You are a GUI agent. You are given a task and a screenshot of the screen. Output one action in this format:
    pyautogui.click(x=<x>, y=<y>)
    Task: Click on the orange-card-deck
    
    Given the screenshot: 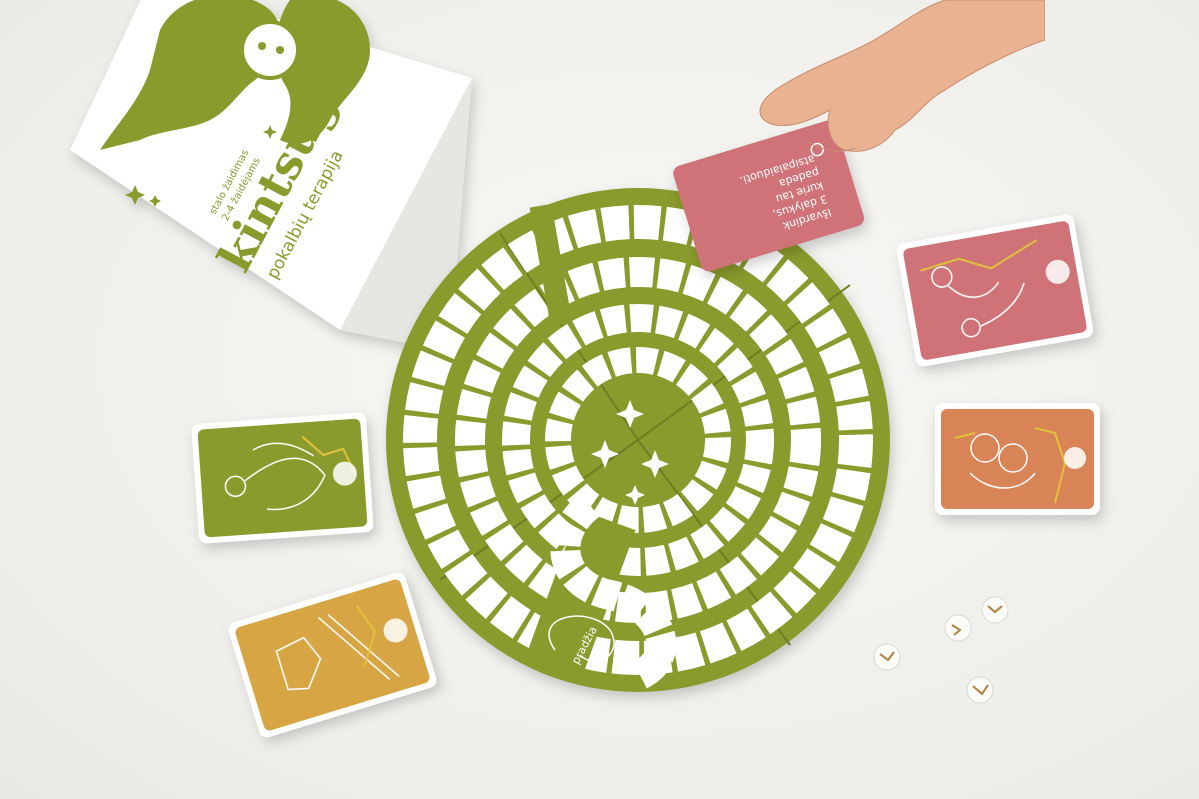 What is the action you would take?
    pyautogui.click(x=1017, y=459)
    